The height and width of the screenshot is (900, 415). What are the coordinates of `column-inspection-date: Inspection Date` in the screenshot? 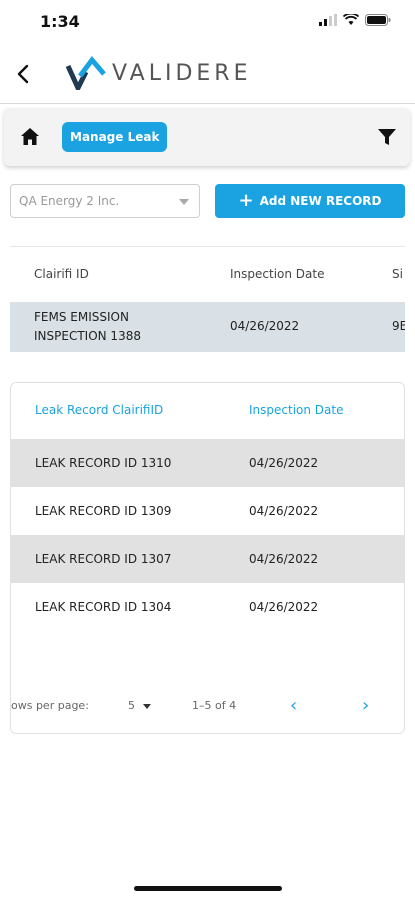 It's located at (277, 274).